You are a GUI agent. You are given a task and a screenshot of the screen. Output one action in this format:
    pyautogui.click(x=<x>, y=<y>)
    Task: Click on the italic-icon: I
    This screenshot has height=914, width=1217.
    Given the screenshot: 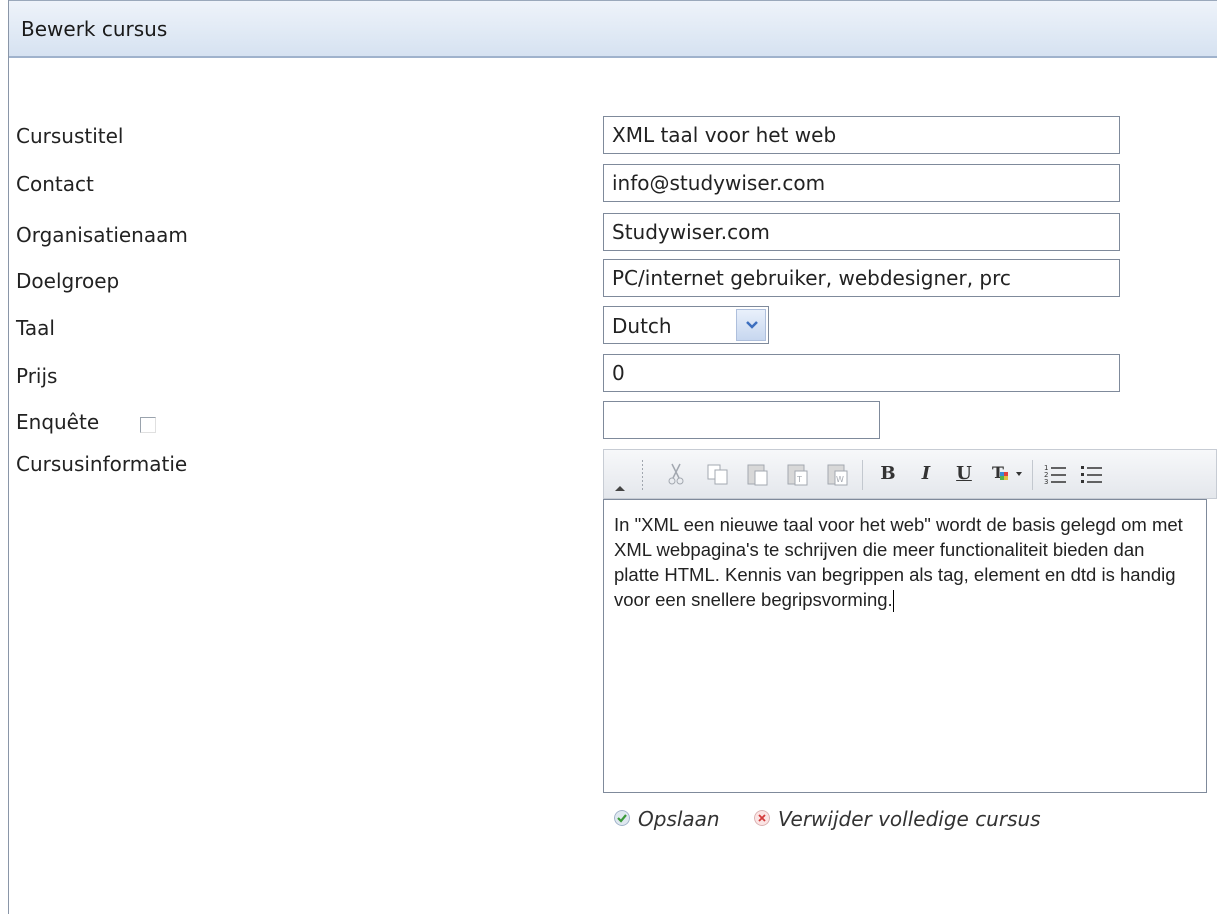 What is the action you would take?
    pyautogui.click(x=926, y=474)
    